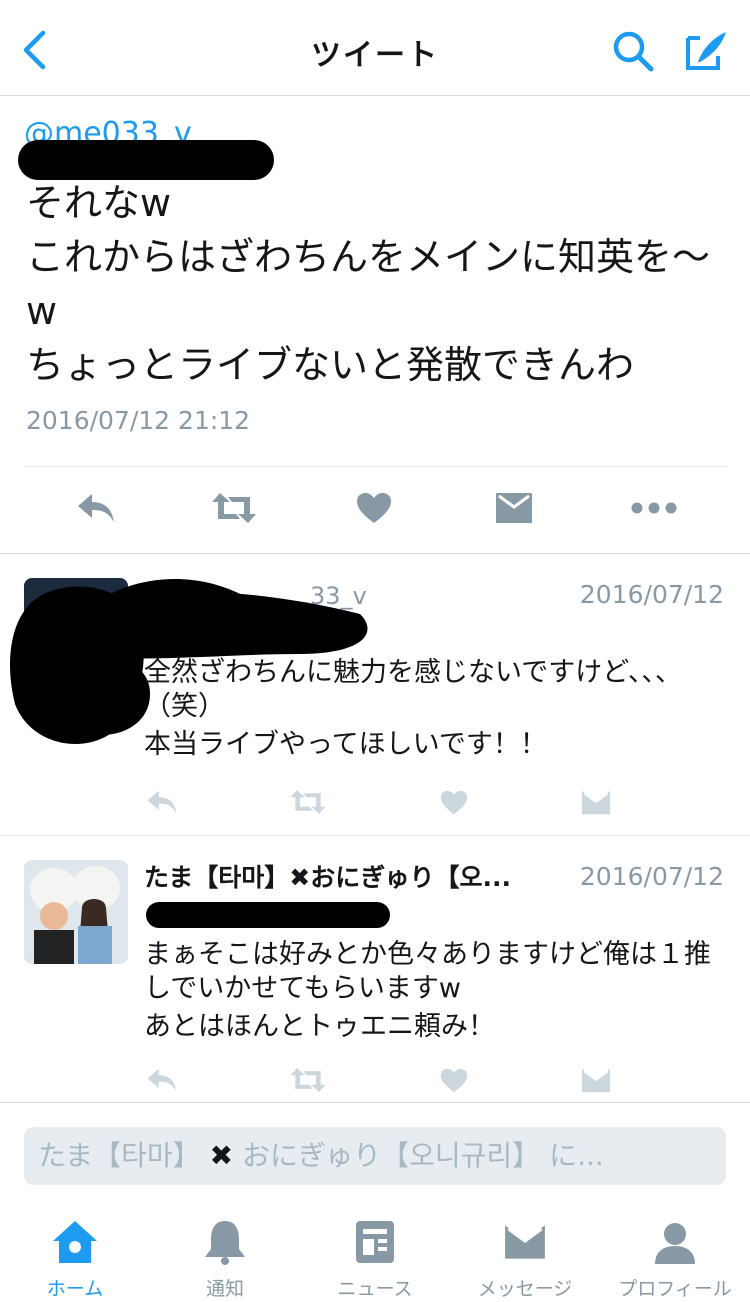 Image resolution: width=750 pixels, height=1302 pixels. I want to click on bottom-tab-bar: ホーム 通知 ニュース メッセージ プロフィール, so click(375, 1252).